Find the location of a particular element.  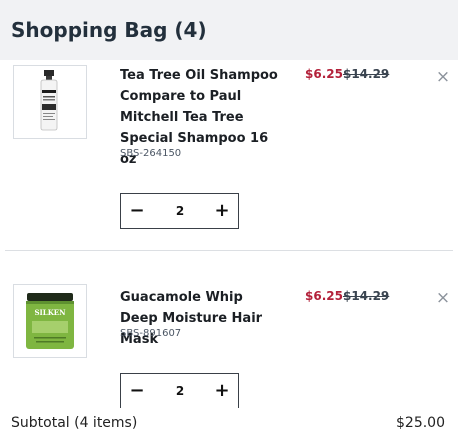

product-image: SILKEN is located at coordinates (50, 321).